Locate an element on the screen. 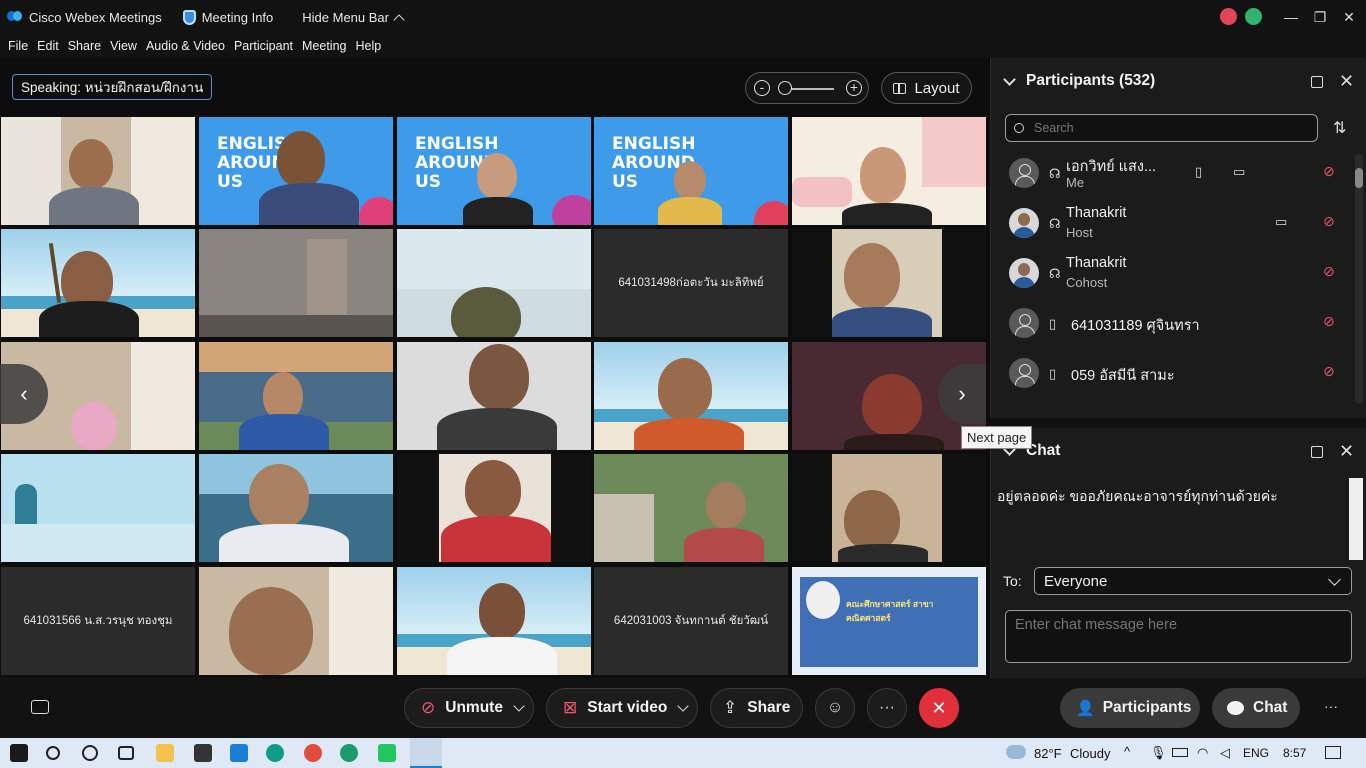 This screenshot has width=1366, height=768. zoom-out-icon: - is located at coordinates (762, 88).